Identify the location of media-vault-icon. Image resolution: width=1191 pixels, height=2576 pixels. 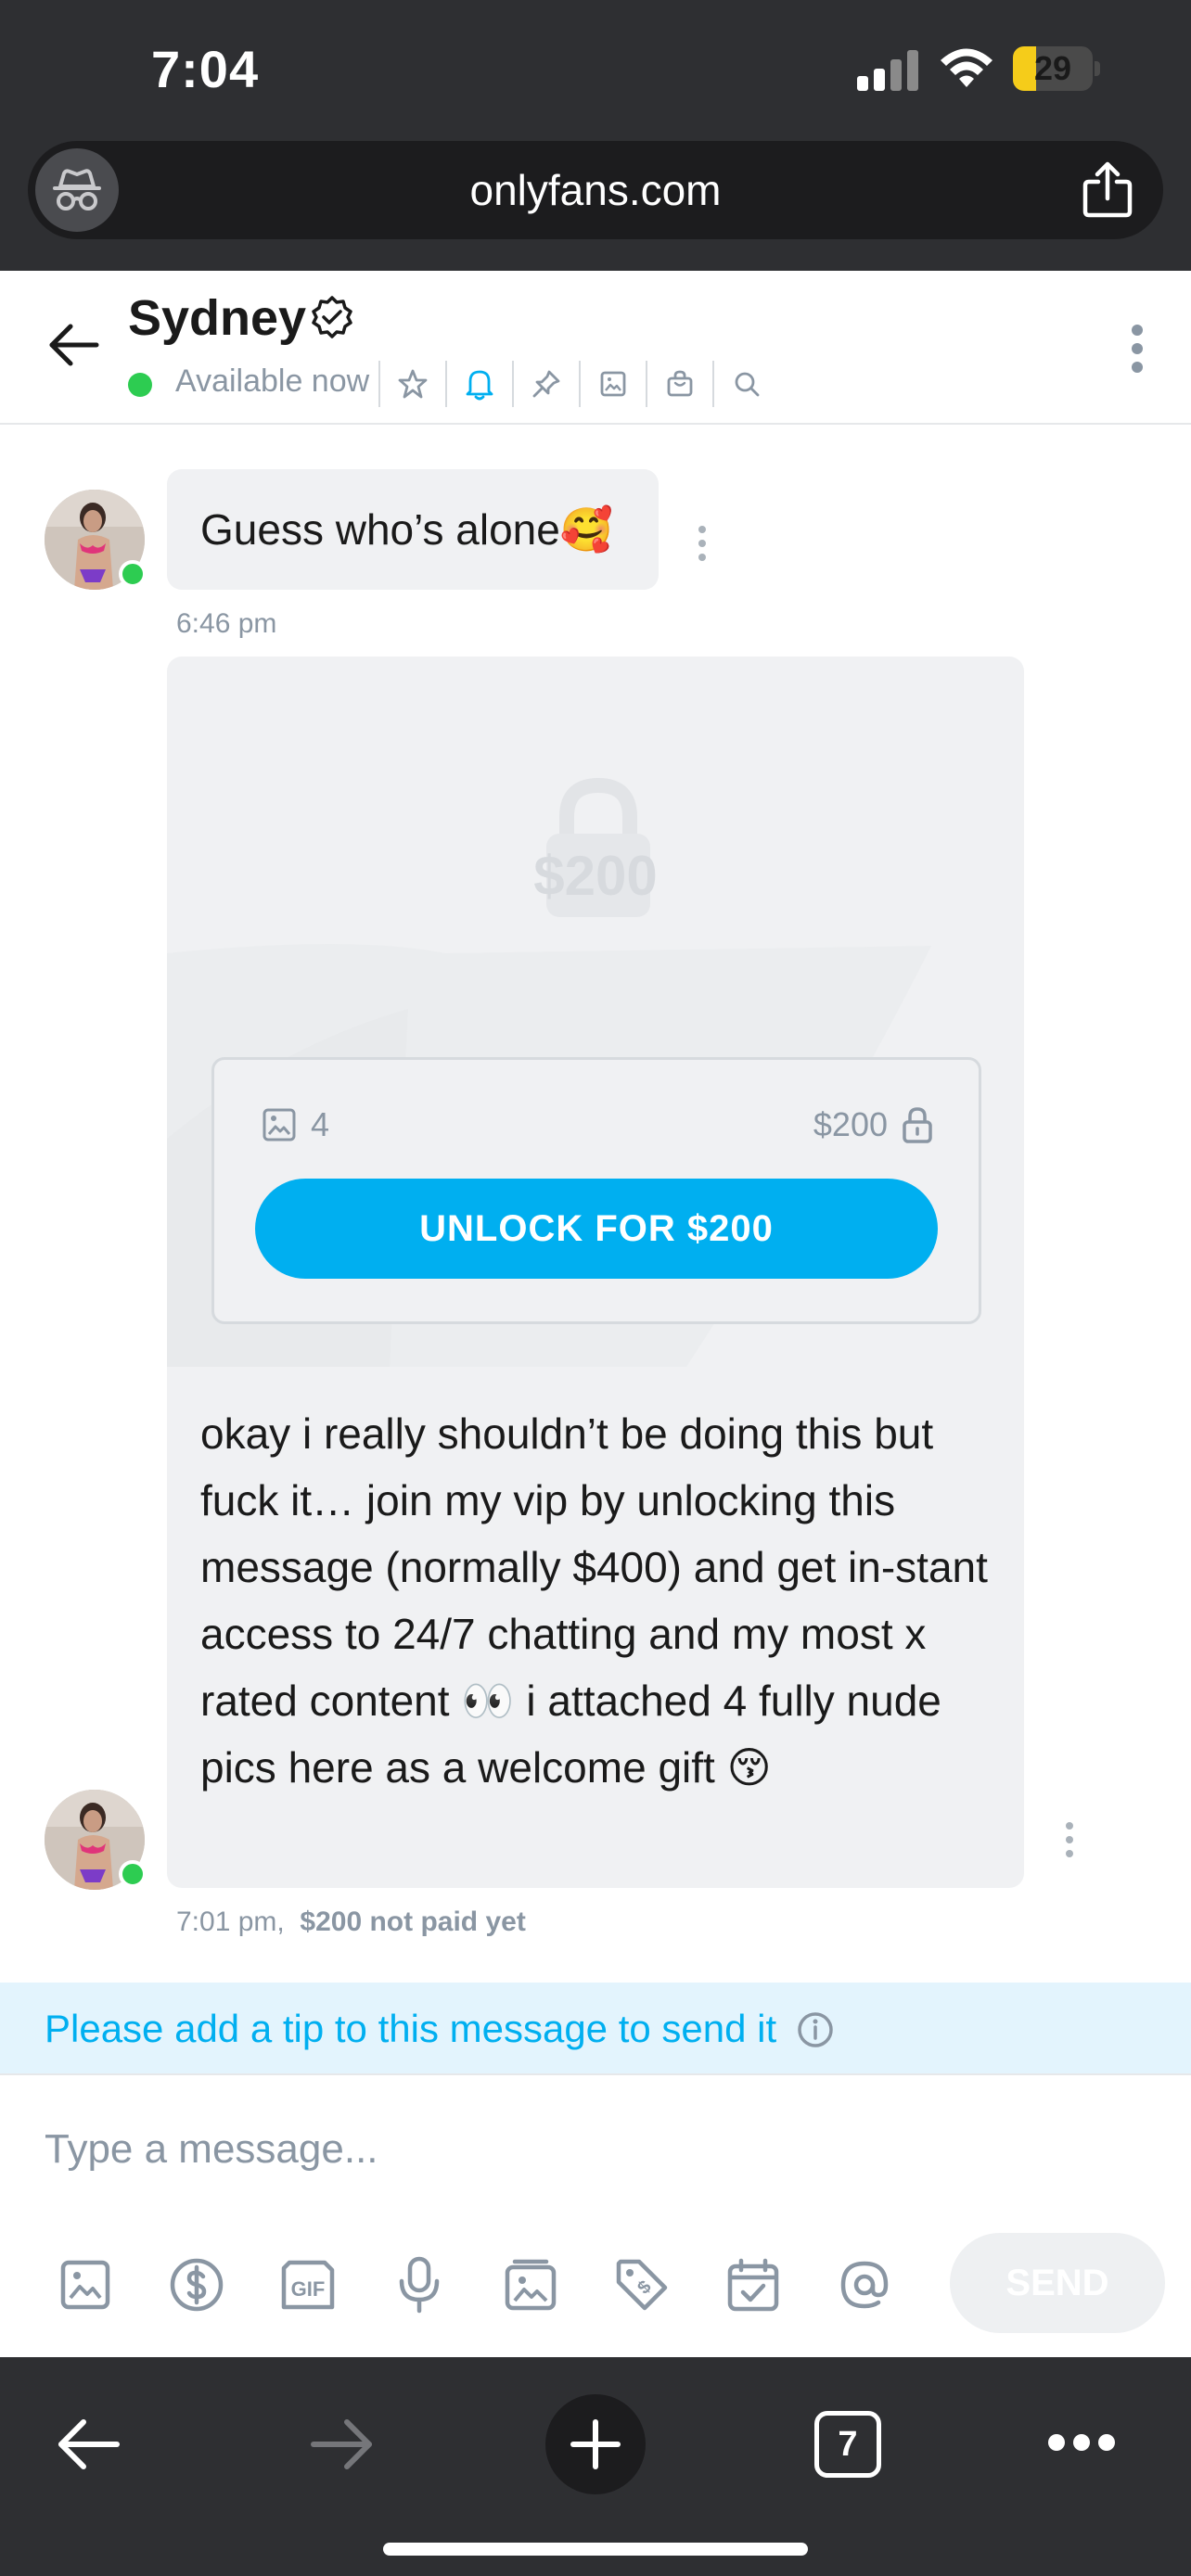
(530, 2285).